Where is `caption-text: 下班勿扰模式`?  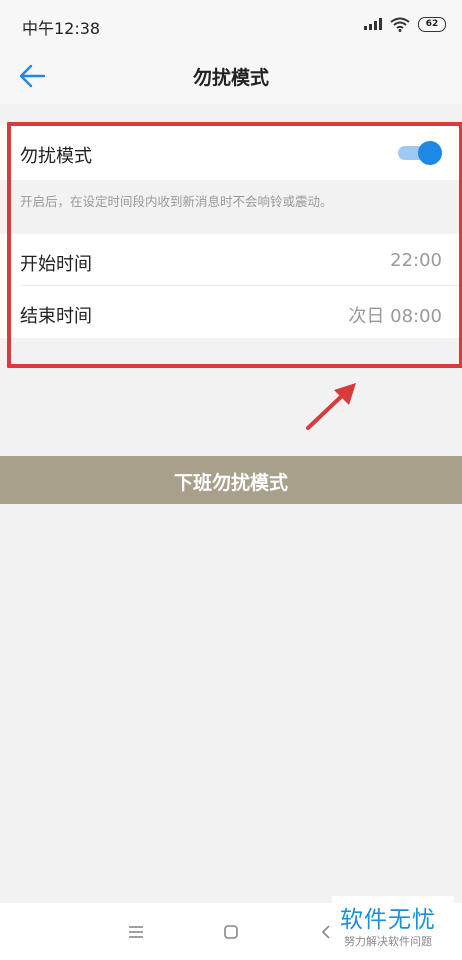
caption-text: 下班勿扰模式 is located at coordinates (230, 483).